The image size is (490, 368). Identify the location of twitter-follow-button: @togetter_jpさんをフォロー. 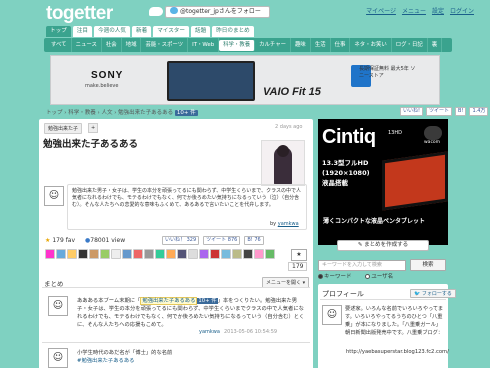
(217, 12).